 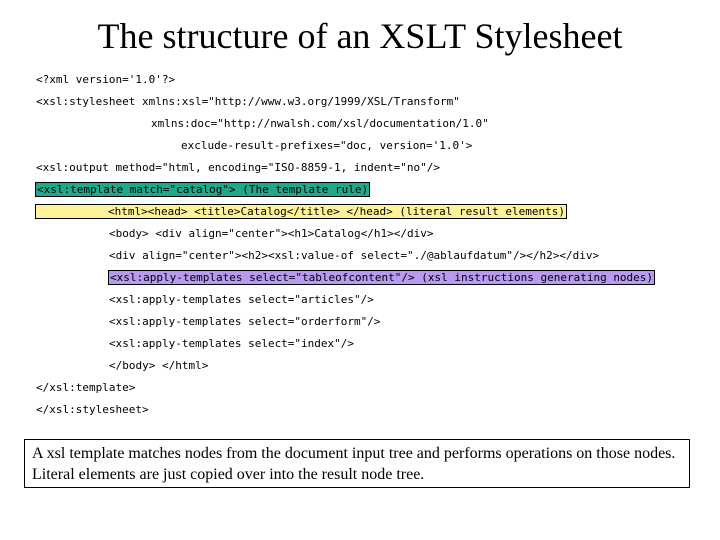 What do you see at coordinates (106, 79) in the screenshot?
I see `code-line-xml-declaration: <?xml version='1.0'?>` at bounding box center [106, 79].